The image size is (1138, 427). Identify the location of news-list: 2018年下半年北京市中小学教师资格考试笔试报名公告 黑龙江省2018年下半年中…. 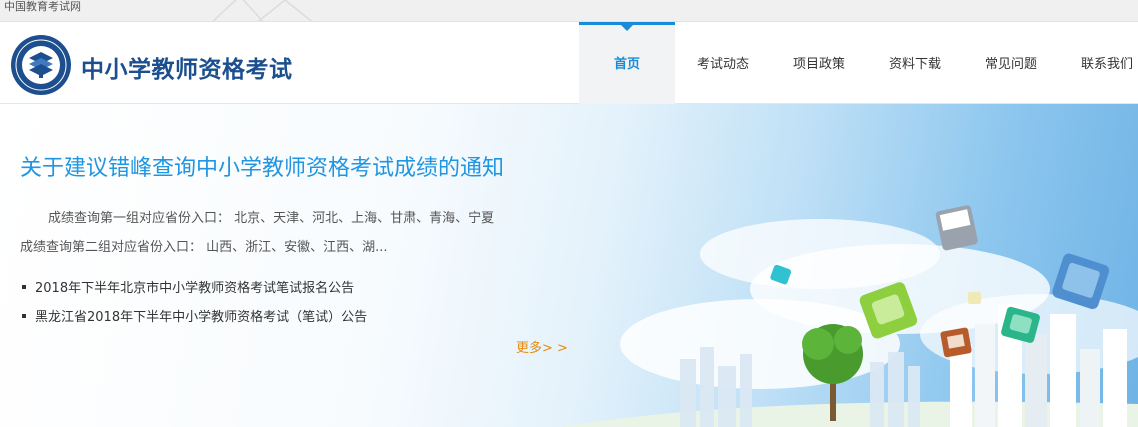
(194, 308).